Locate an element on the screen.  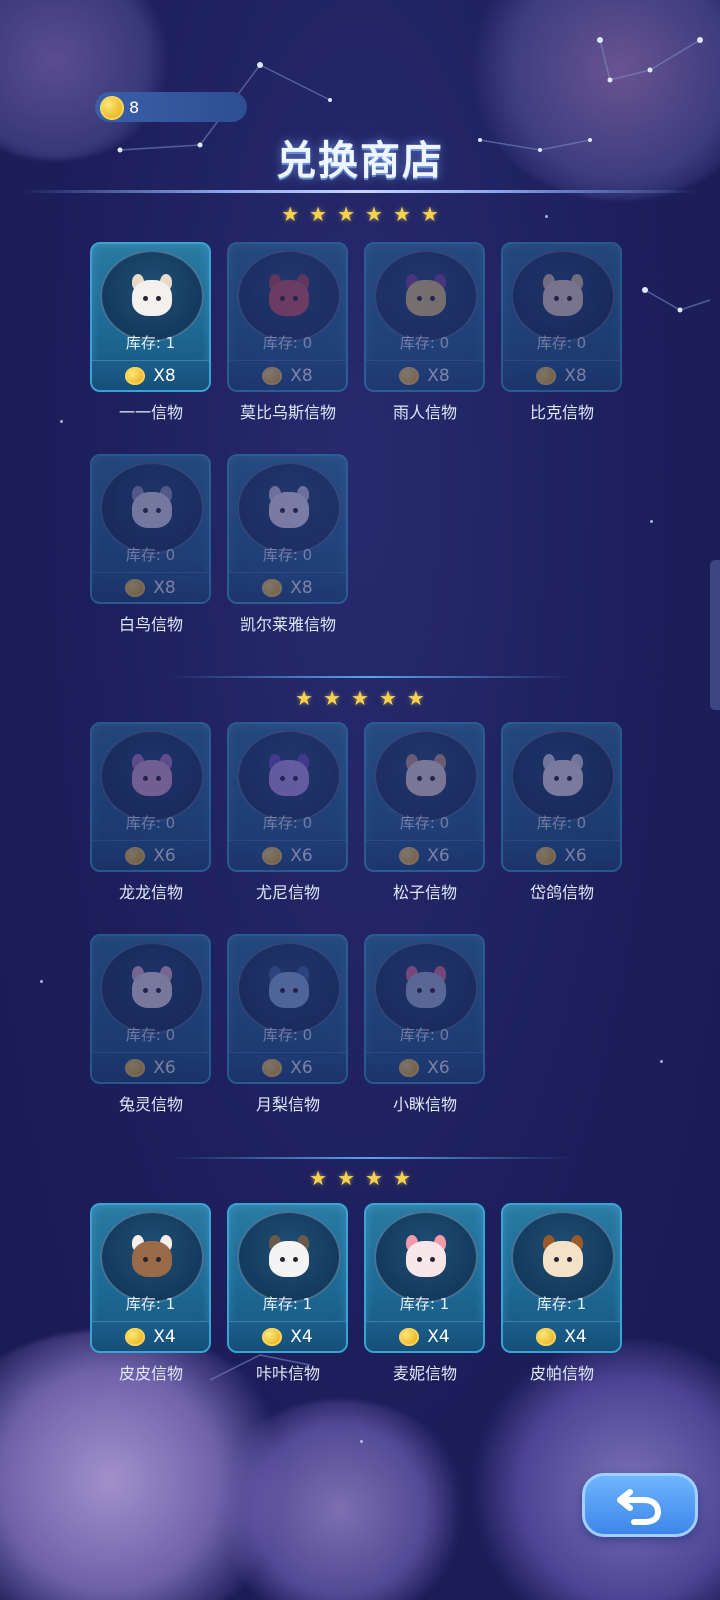
item-name: 兔灵信物 is located at coordinates (150, 1104).